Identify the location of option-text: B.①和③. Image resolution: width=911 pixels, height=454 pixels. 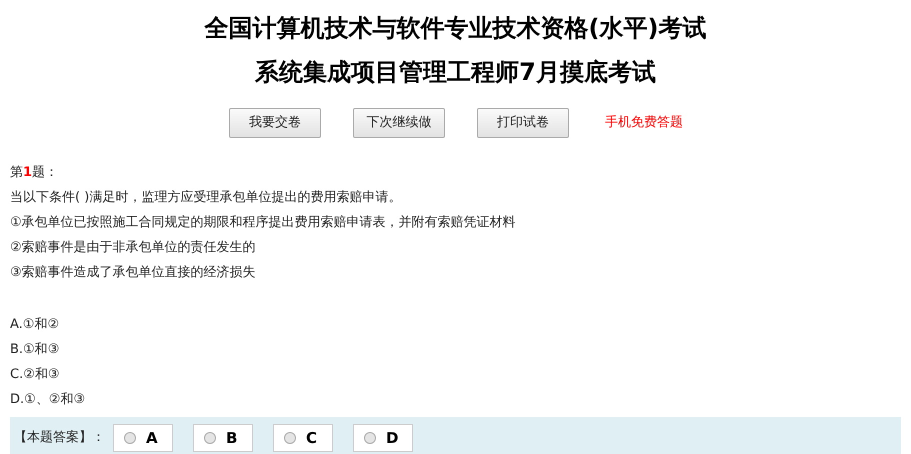
(35, 349).